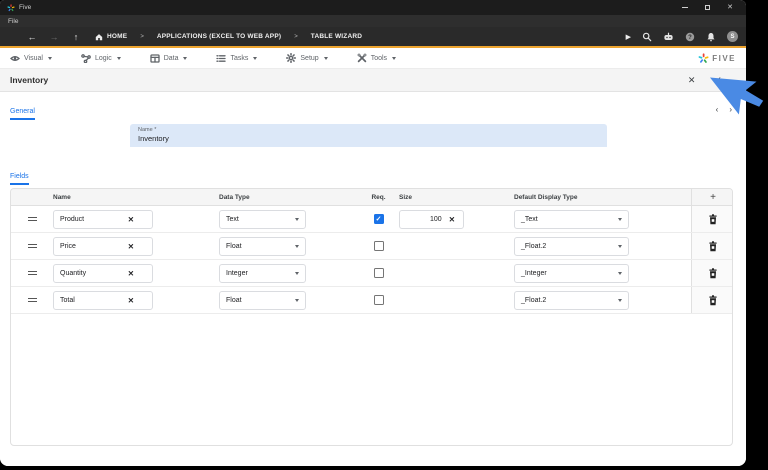 The height and width of the screenshot is (470, 768). I want to click on notifications-bell-icon, so click(711, 37).